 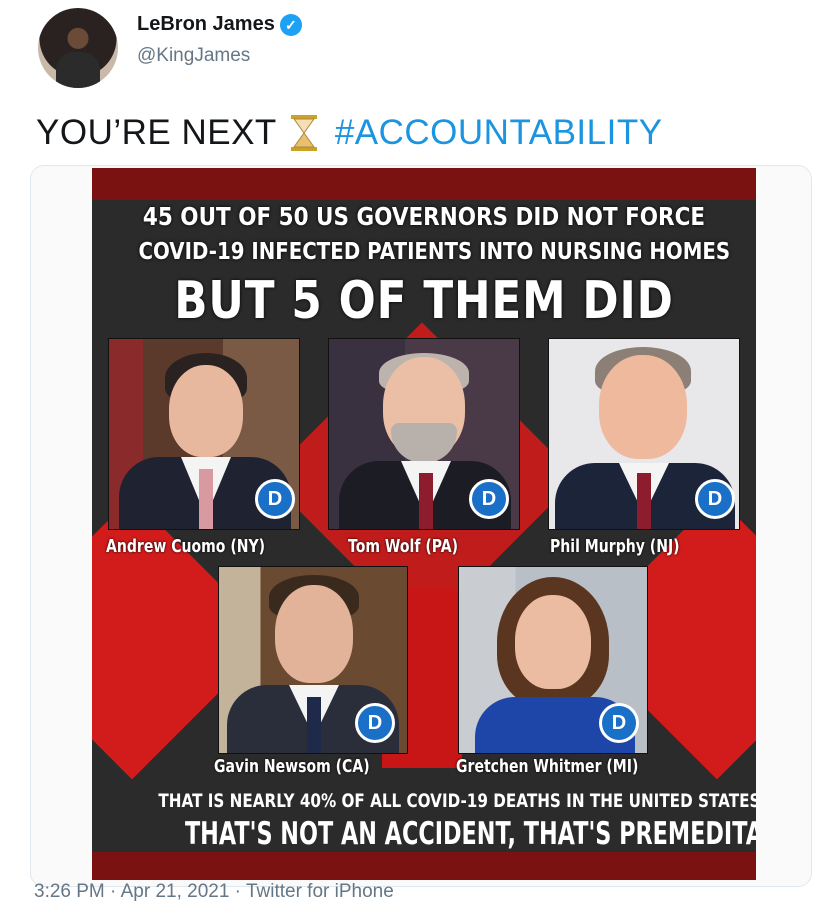 What do you see at coordinates (156, 132) in the screenshot?
I see `tweet-text-body: YOU’RE NEXT` at bounding box center [156, 132].